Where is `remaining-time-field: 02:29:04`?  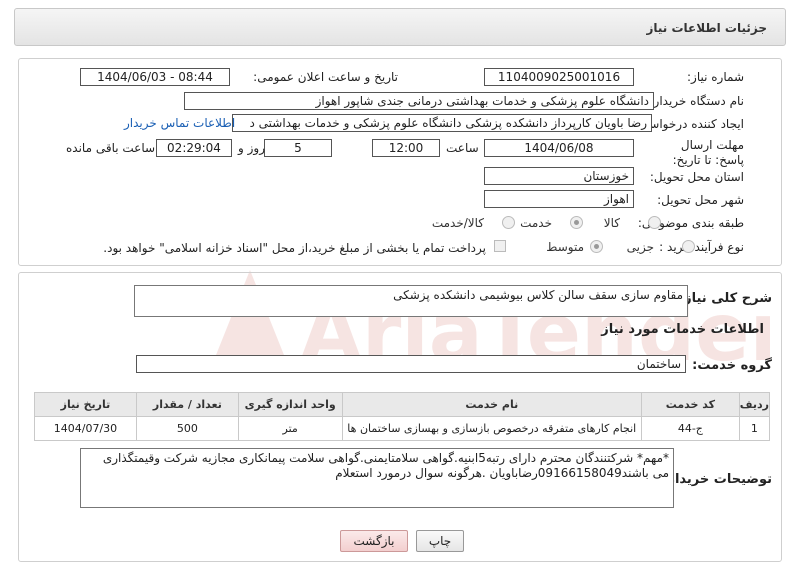
remaining-time-field: 02:29:04 is located at coordinates (194, 148).